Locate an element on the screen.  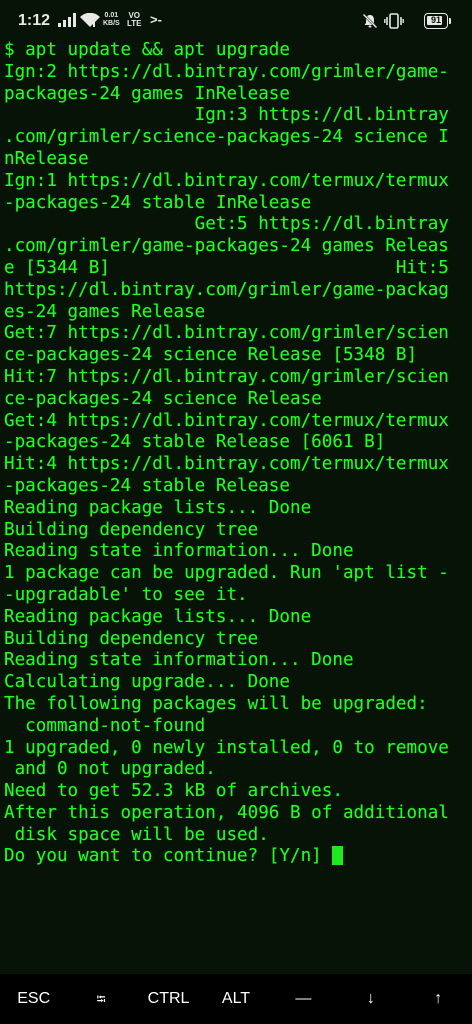
volte-indicator: VO LTE is located at coordinates (134, 20).